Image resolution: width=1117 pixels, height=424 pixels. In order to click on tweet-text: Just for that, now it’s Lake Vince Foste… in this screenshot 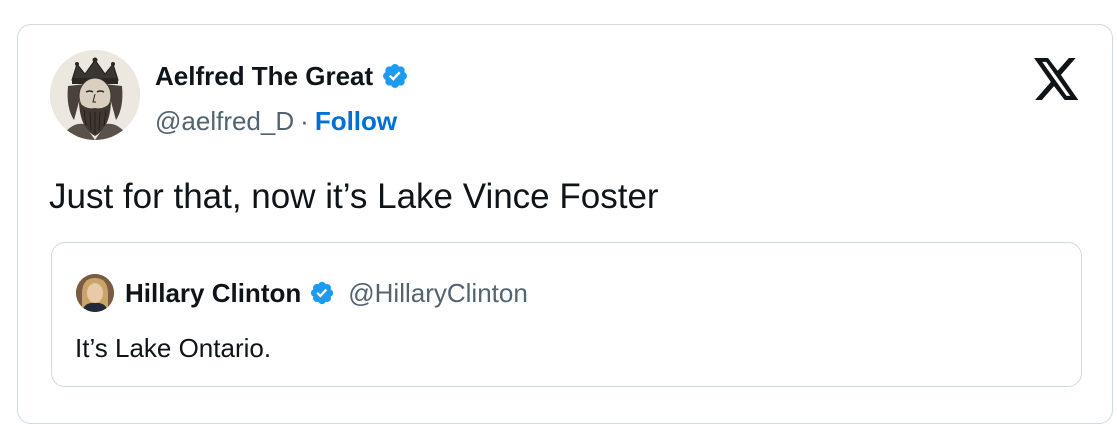, I will do `click(354, 196)`.